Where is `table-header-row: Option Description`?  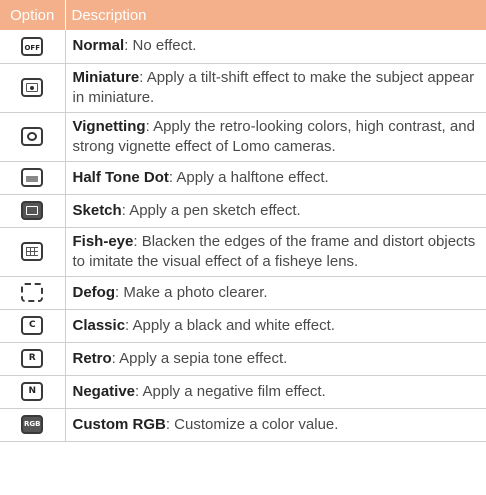
table-header-row: Option Description is located at coordinates (243, 15).